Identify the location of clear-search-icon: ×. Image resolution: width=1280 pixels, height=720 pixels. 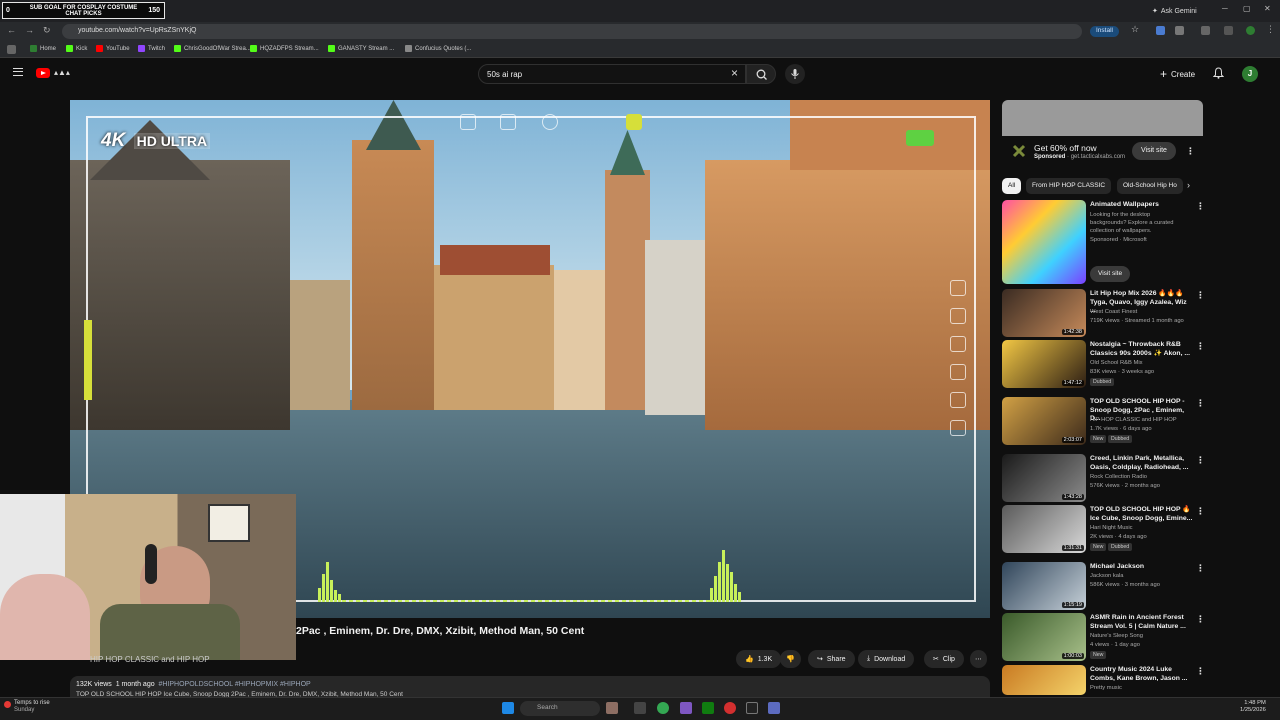
(734, 73).